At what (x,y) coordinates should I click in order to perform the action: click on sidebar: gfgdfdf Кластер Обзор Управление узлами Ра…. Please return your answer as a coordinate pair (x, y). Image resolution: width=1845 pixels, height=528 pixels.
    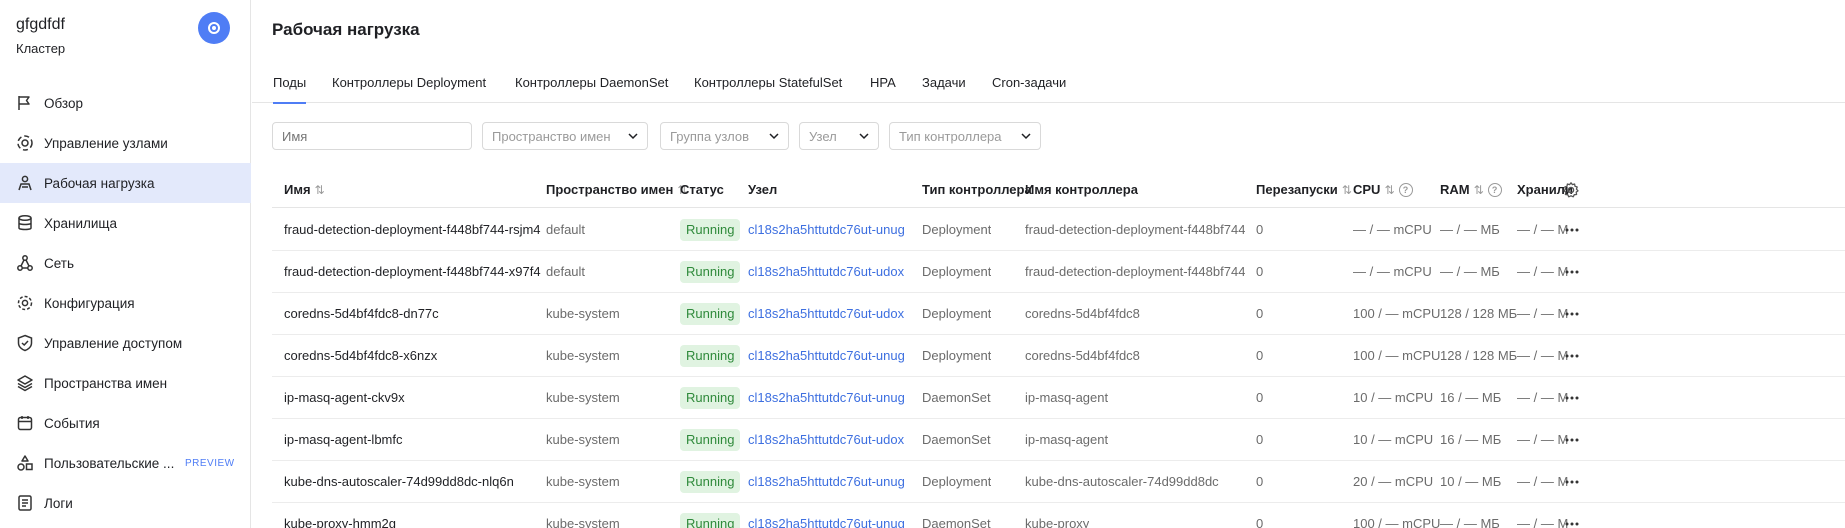
    Looking at the image, I should click on (125, 264).